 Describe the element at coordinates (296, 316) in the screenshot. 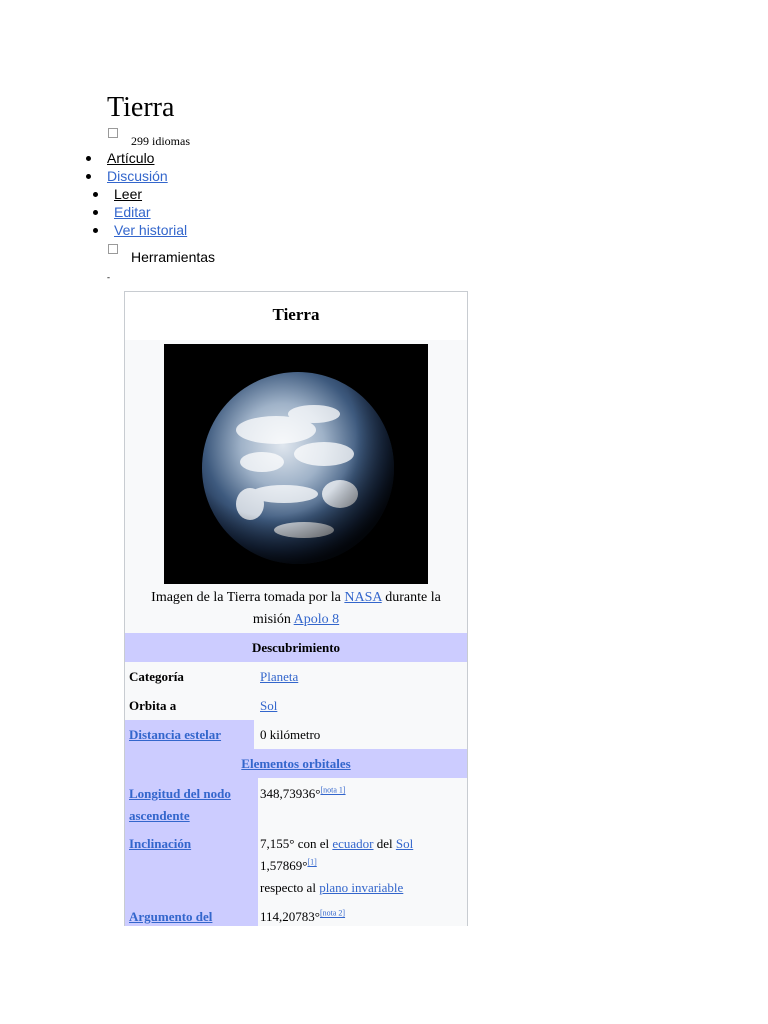

I see `infobox-title: Tierra` at that location.